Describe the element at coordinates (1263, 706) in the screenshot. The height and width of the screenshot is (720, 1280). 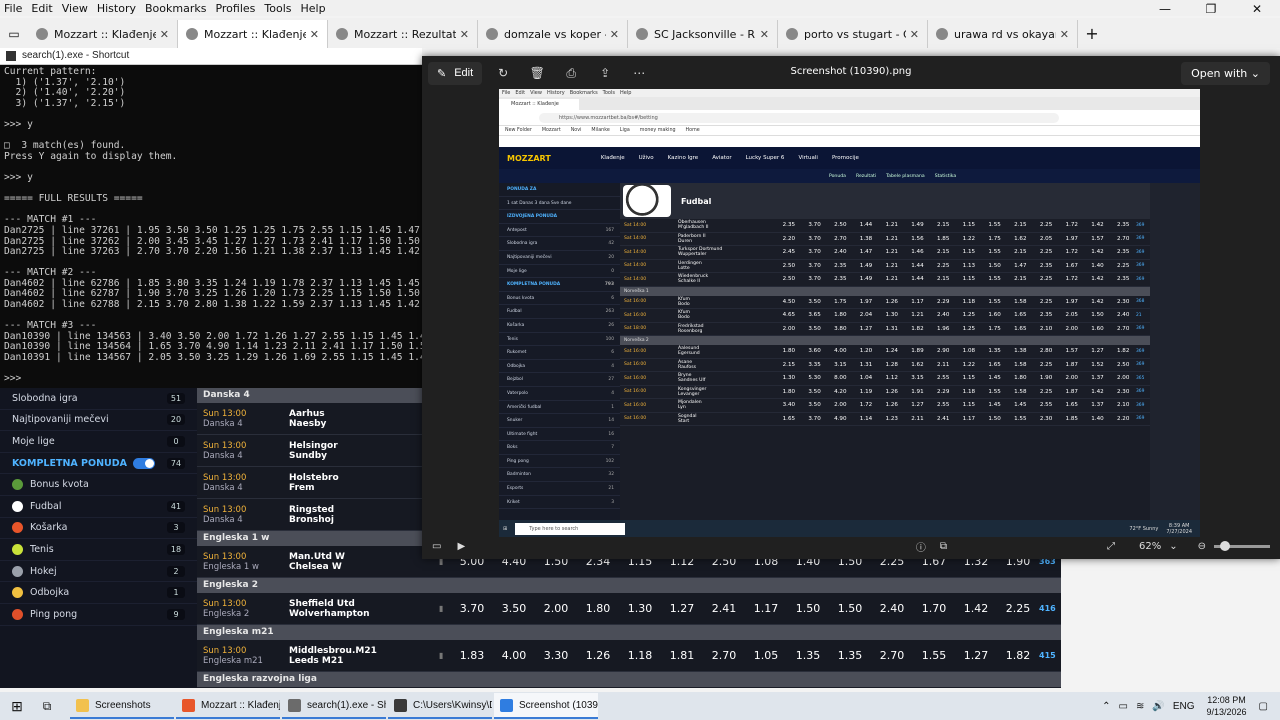
I see `notifications-icon: ▢` at that location.